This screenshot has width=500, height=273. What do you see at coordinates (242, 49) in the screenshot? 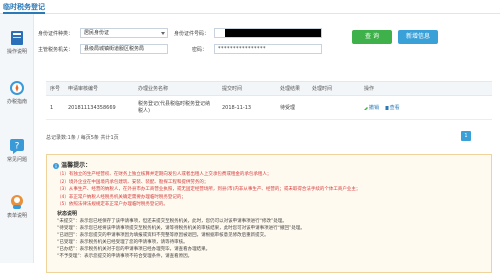
I see `password-value: ****************` at bounding box center [242, 49].